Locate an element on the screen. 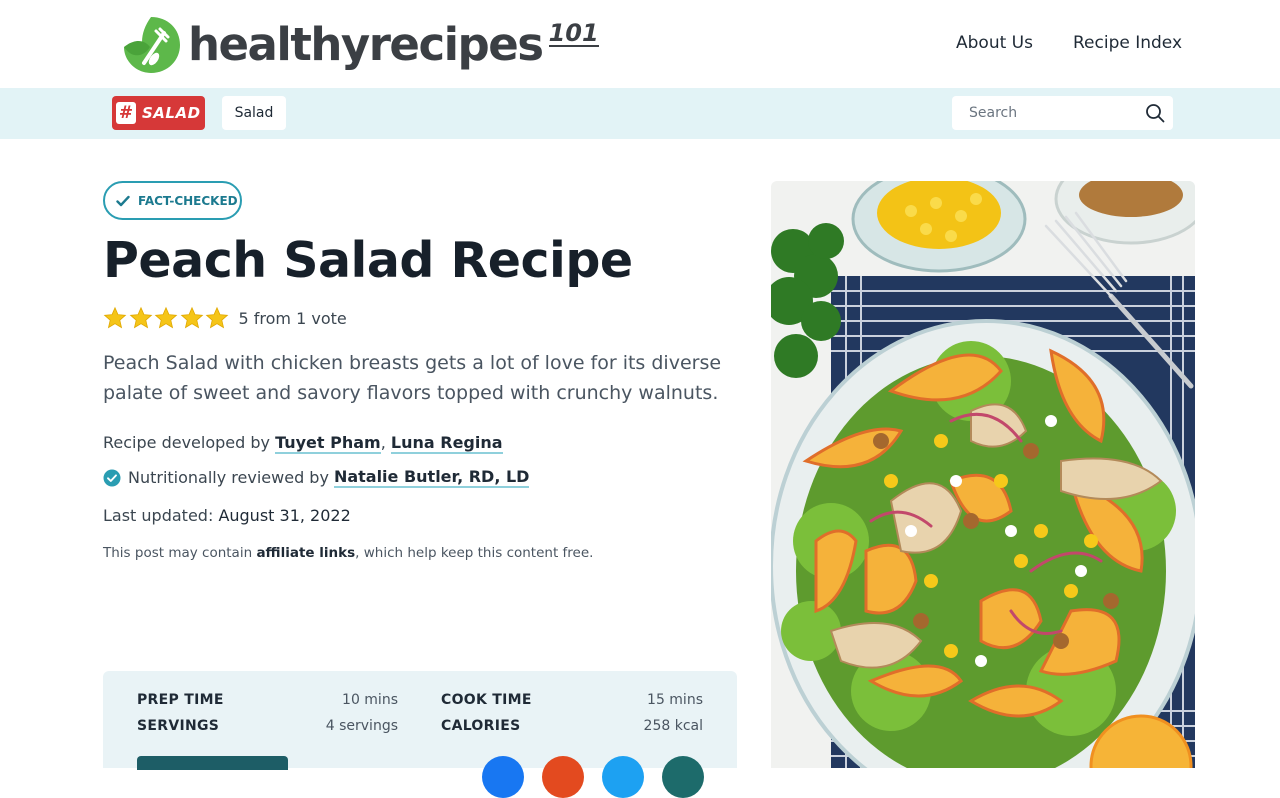 The height and width of the screenshot is (798, 1280). facebook-share-icon is located at coordinates (503, 777).